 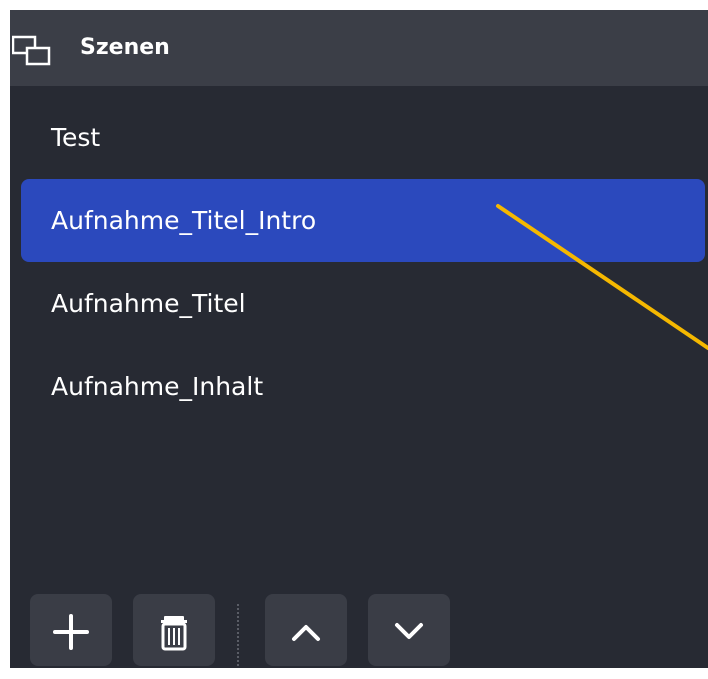 I want to click on scene-toolbar, so click(x=240, y=630).